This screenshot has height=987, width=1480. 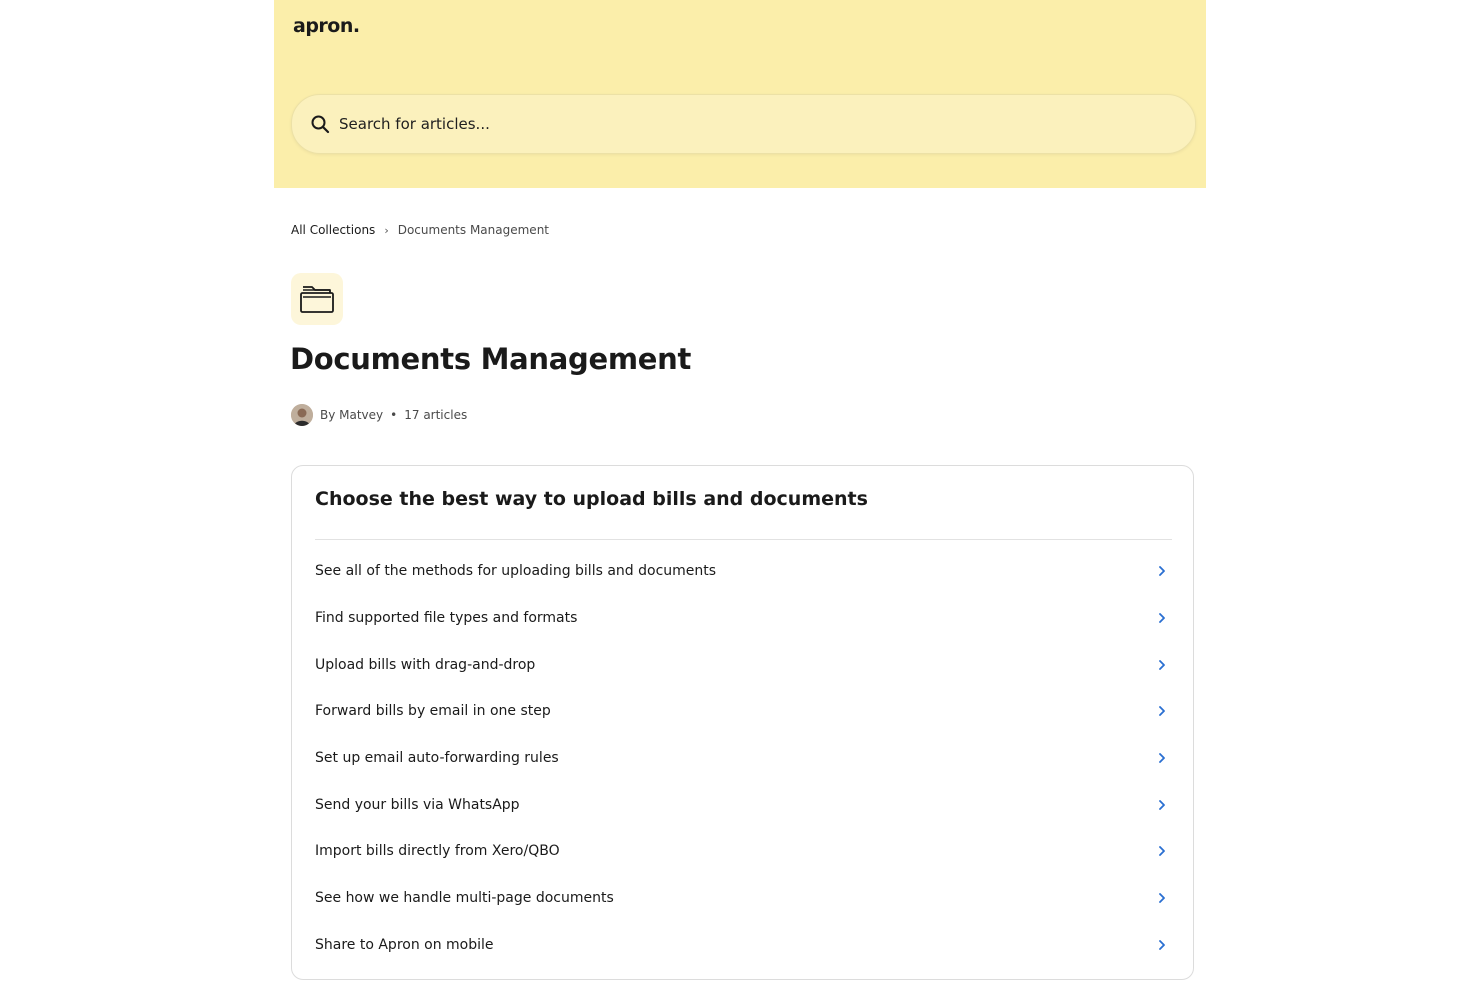 I want to click on article-title: See how we handle multi-page documents, so click(x=464, y=898).